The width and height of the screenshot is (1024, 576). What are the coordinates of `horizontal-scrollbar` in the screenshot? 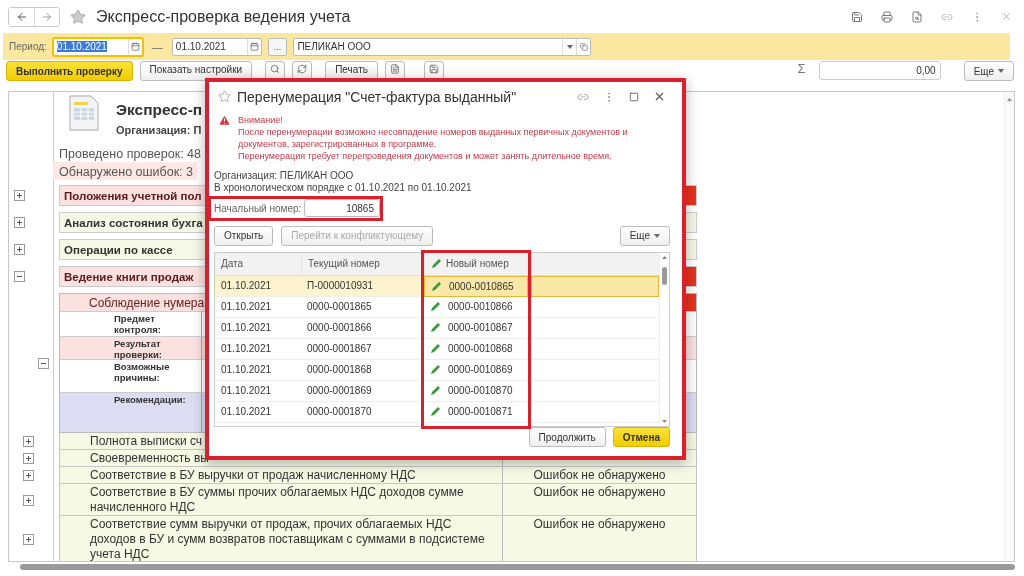 It's located at (517, 567).